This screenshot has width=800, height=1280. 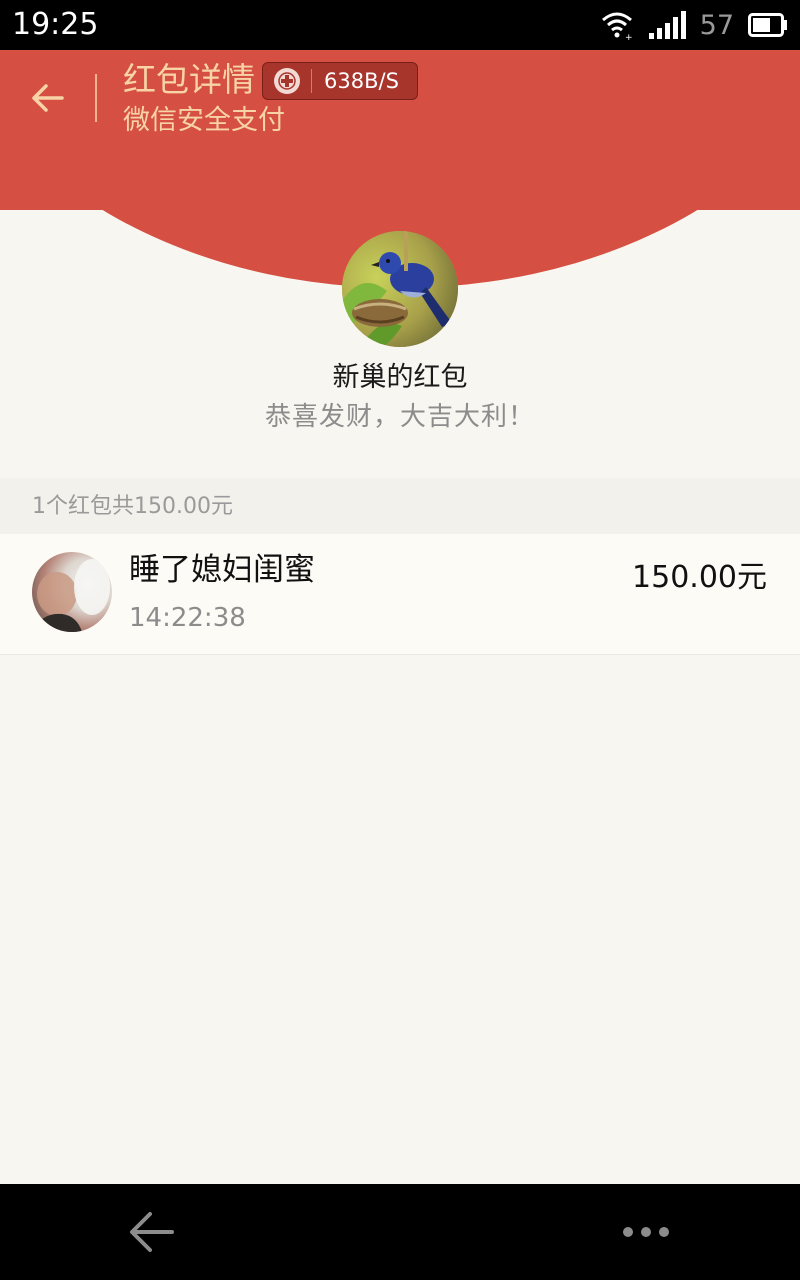 I want to click on page-subtitle: 微信安全支付, so click(x=204, y=120).